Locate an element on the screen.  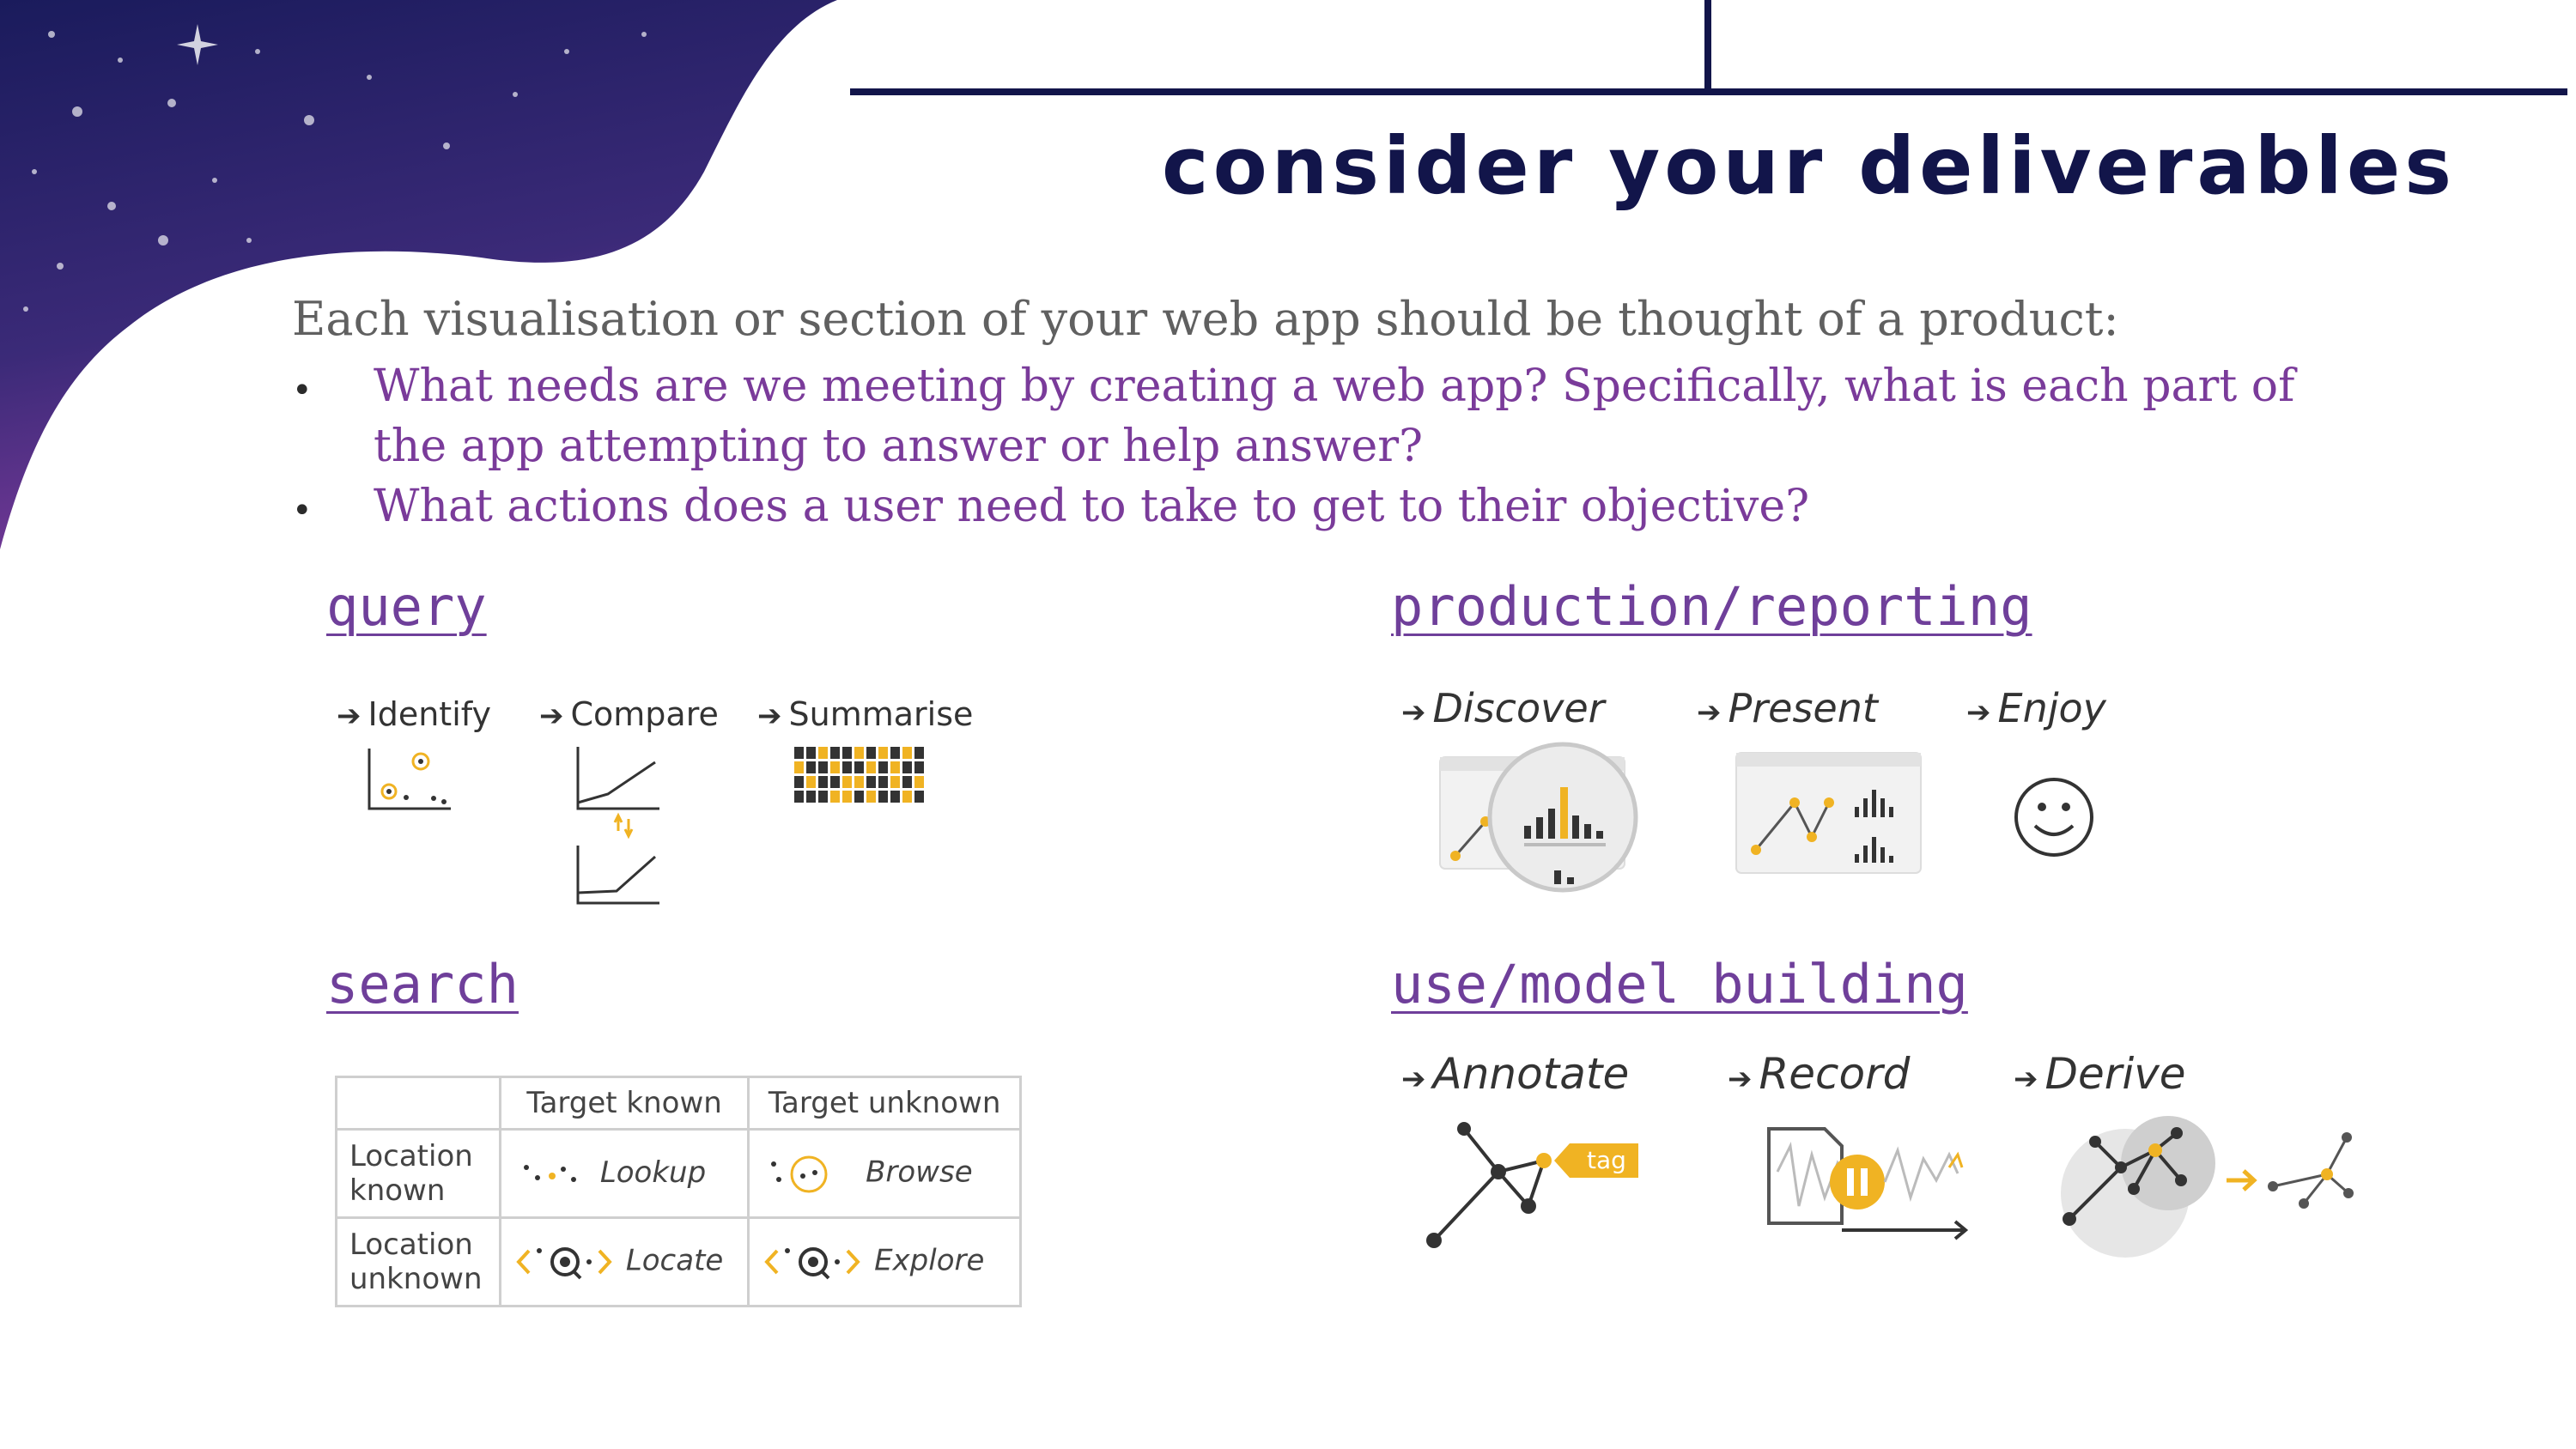
record-icon is located at coordinates (1868, 1183).